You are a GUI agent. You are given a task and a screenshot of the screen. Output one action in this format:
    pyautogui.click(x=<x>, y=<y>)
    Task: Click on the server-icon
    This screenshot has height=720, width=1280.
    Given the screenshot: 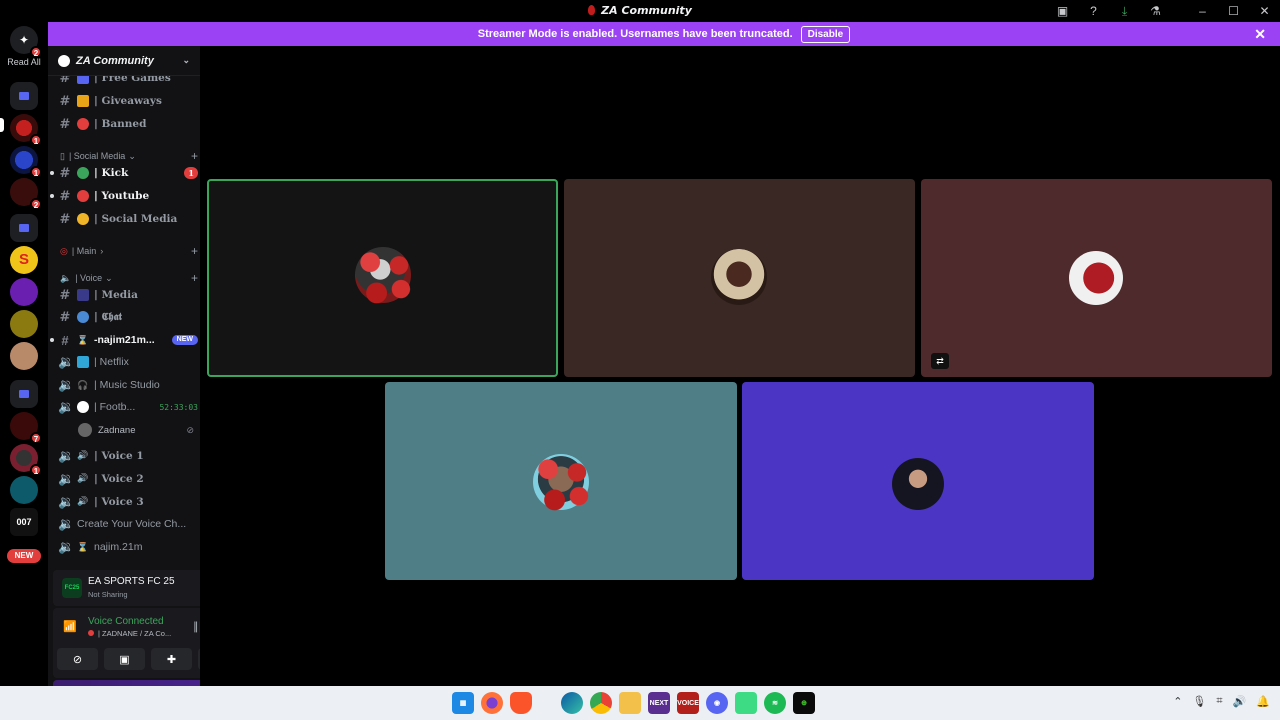 What is the action you would take?
    pyautogui.click(x=592, y=10)
    